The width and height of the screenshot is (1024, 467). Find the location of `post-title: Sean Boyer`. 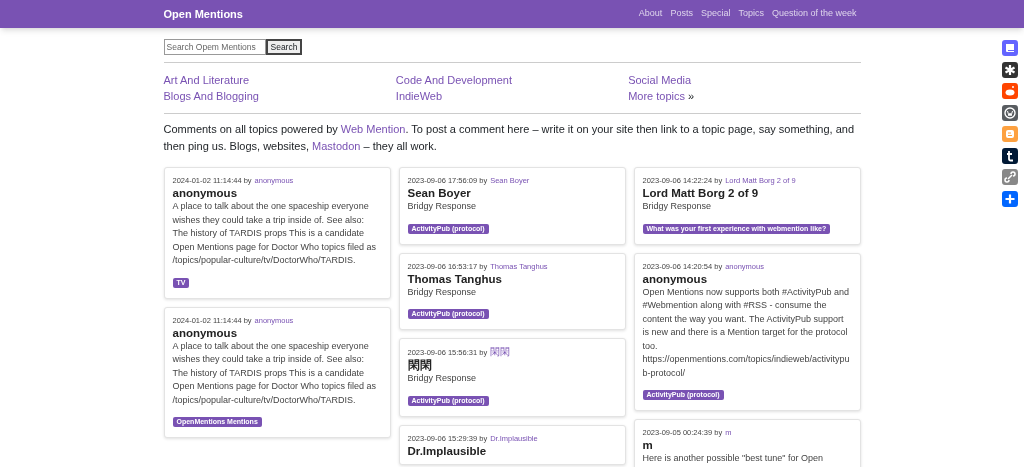

post-title: Sean Boyer is located at coordinates (439, 193).